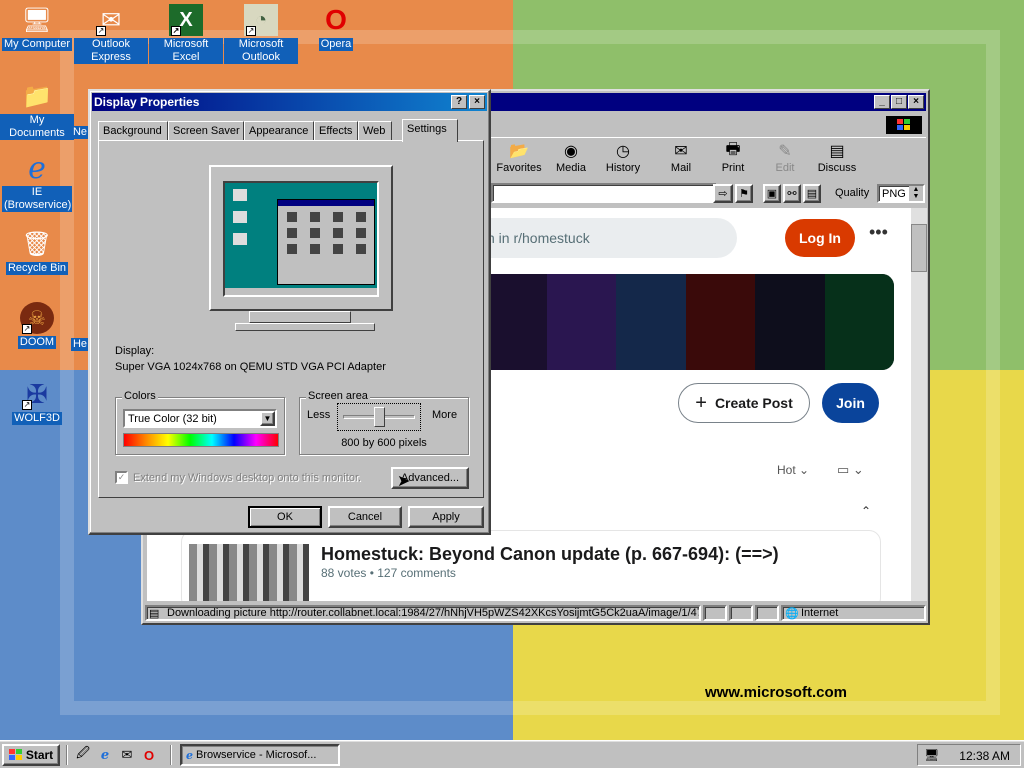 The image size is (1024, 768). Describe the element at coordinates (793, 470) in the screenshot. I see `sort-dropdown: Hot ⌄` at that location.